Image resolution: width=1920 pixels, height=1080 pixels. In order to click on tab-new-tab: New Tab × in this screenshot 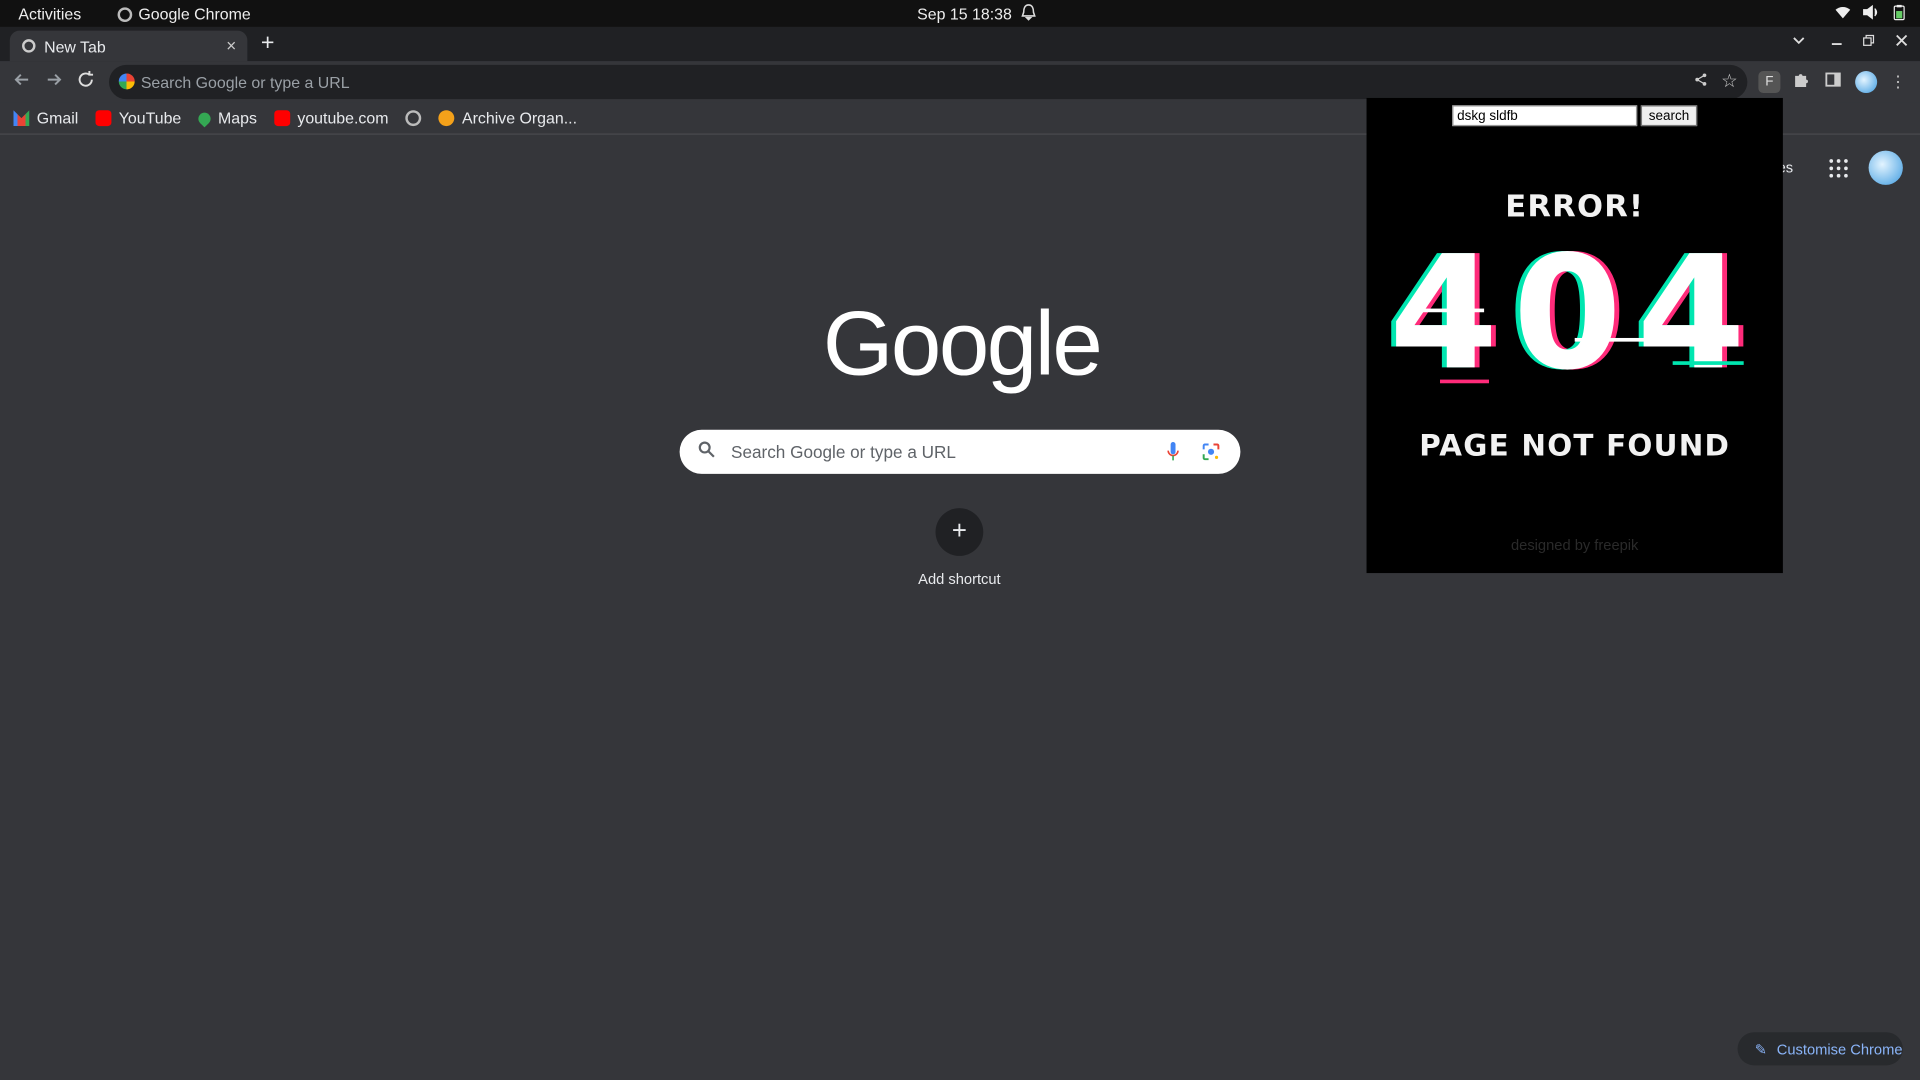, I will do `click(128, 46)`.